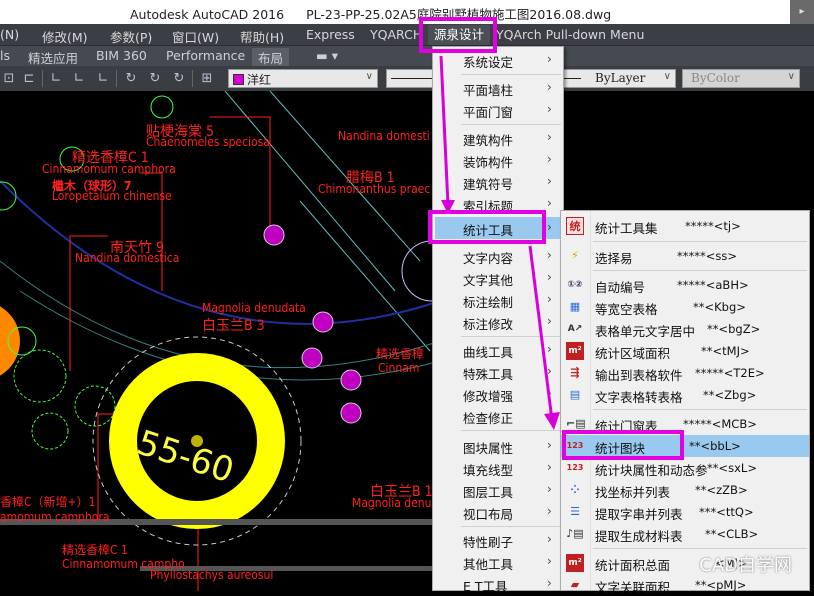 Image resolution: width=814 pixels, height=596 pixels. What do you see at coordinates (499, 242) in the screenshot?
I see `annotation-arrows` at bounding box center [499, 242].